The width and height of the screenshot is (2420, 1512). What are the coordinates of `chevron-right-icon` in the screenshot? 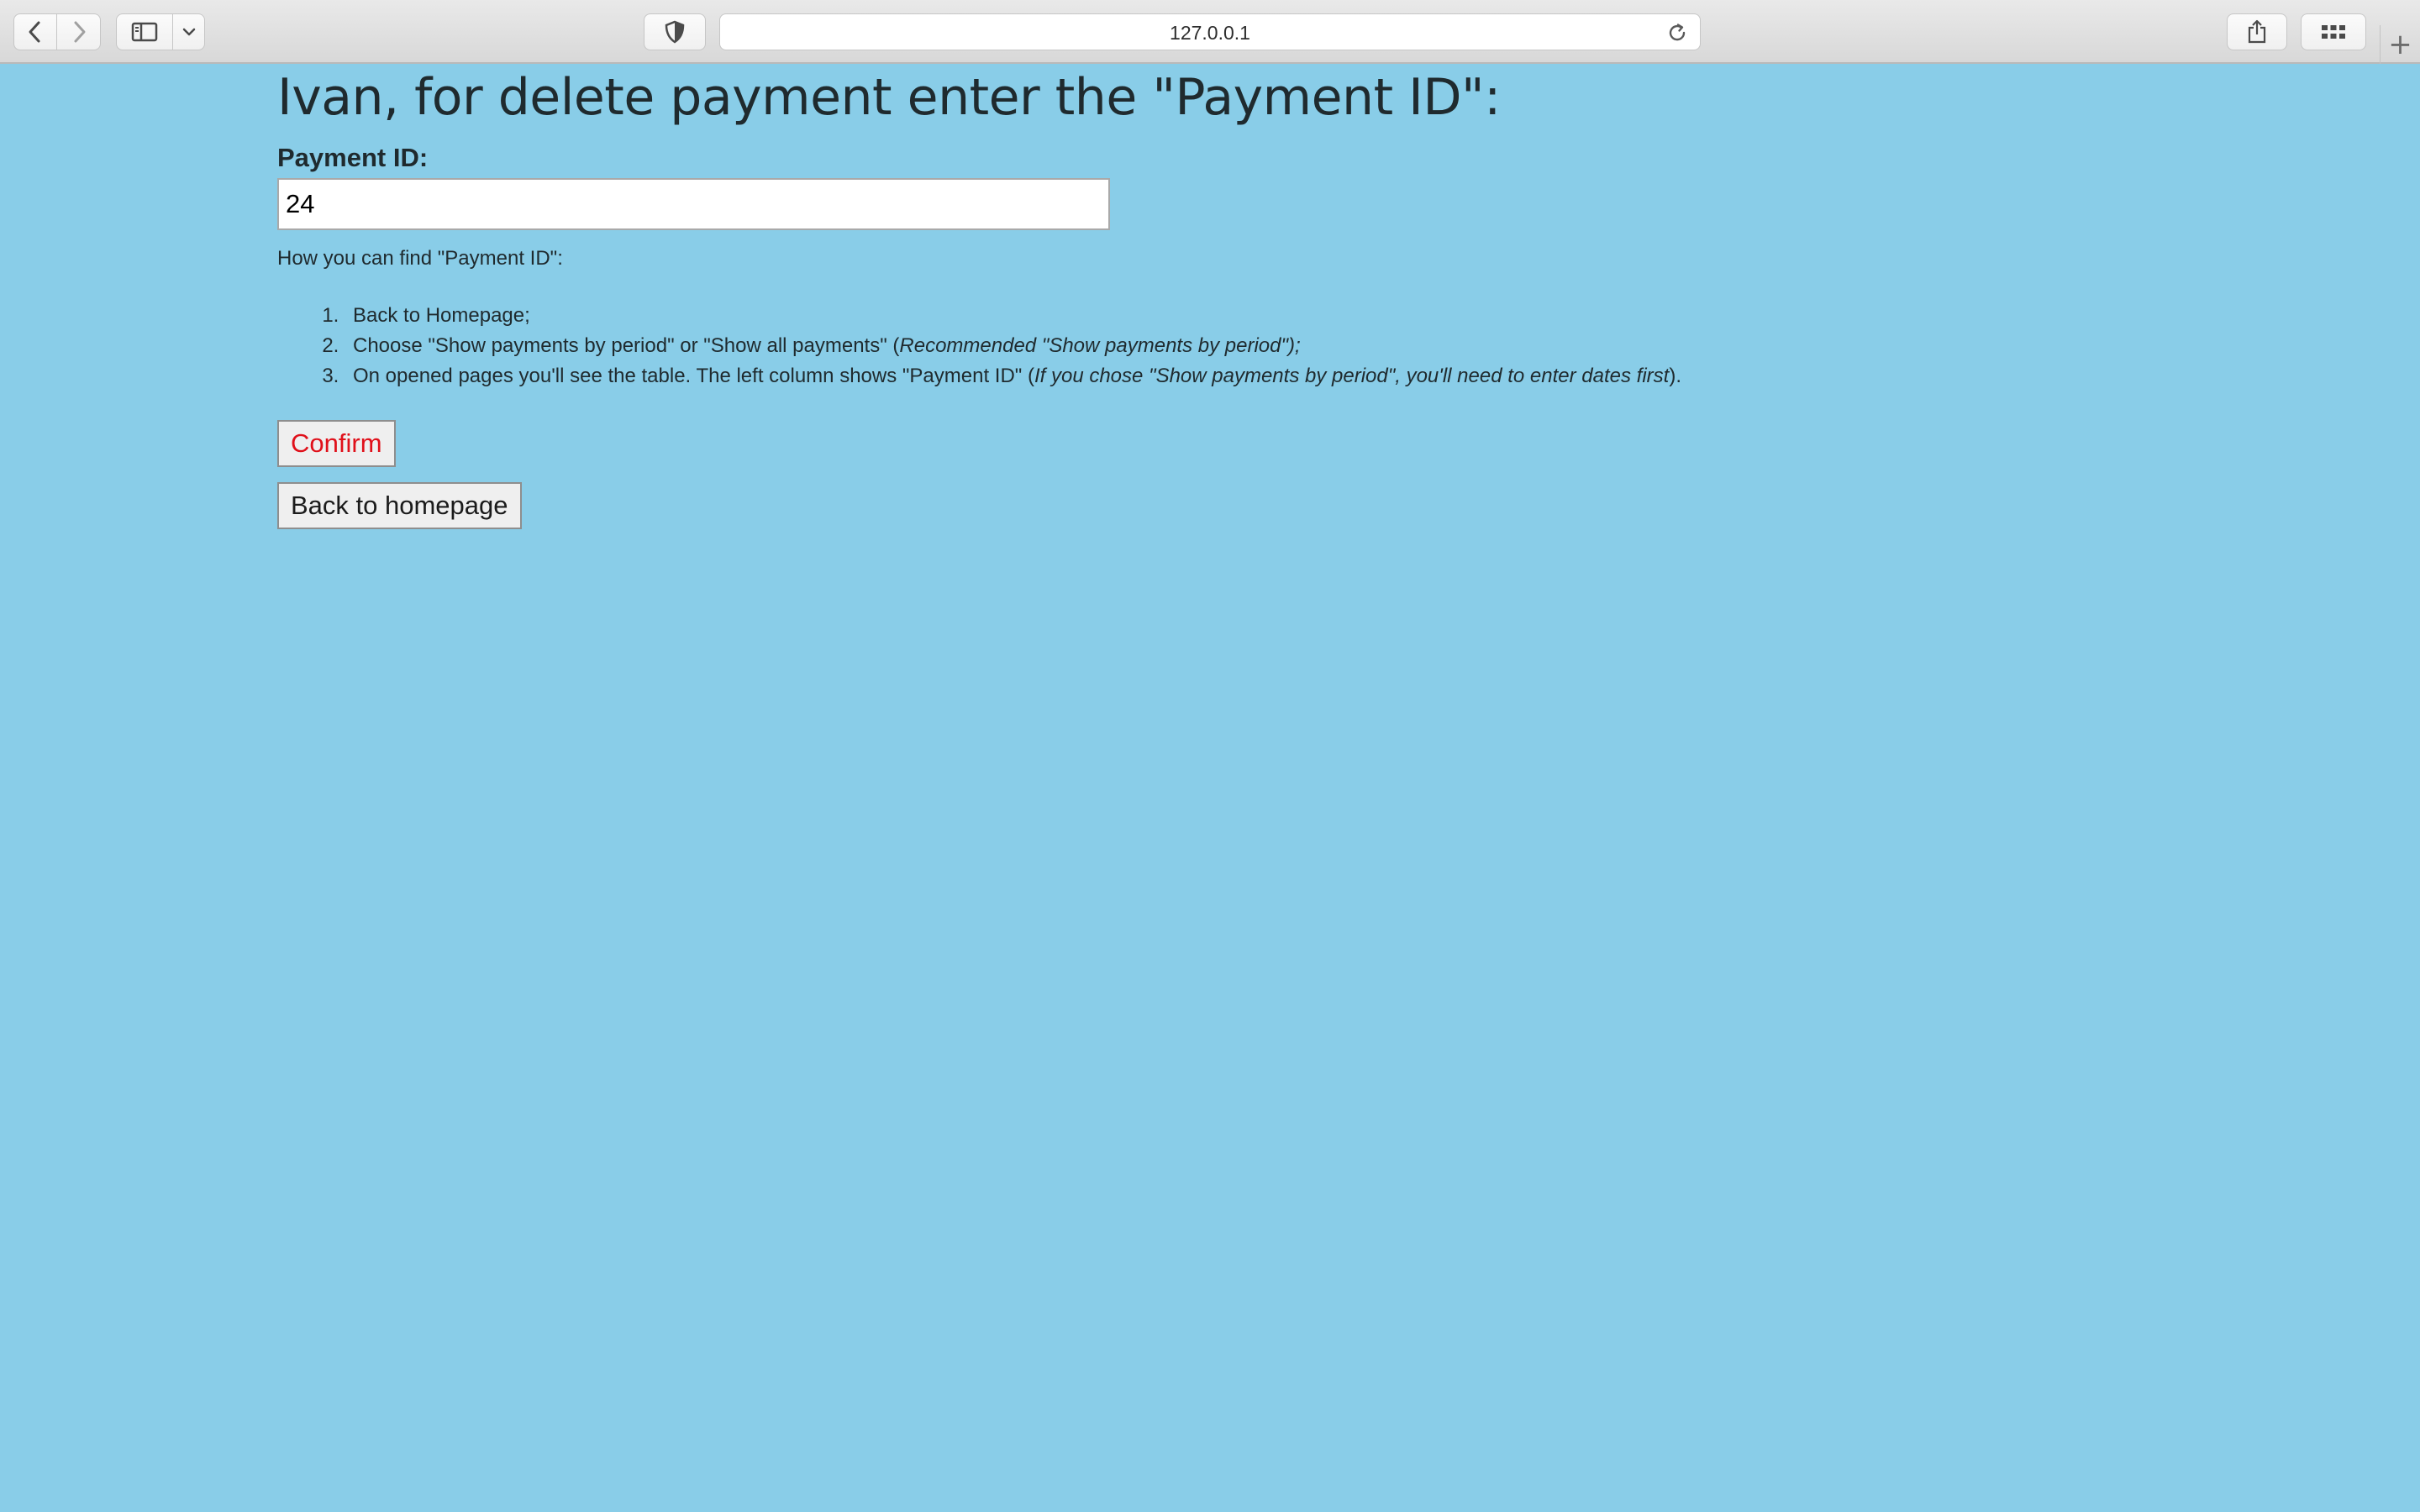 It's located at (79, 32).